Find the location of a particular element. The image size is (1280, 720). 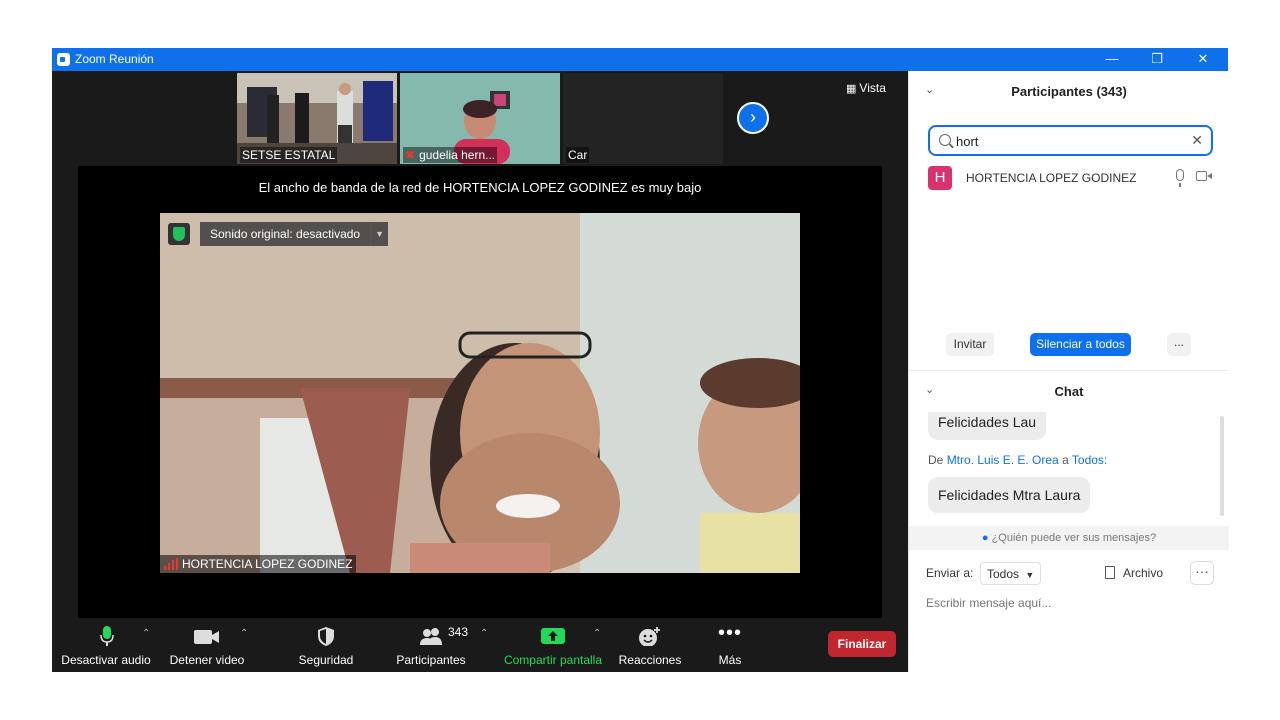

participants-count: 343 is located at coordinates (458, 632).